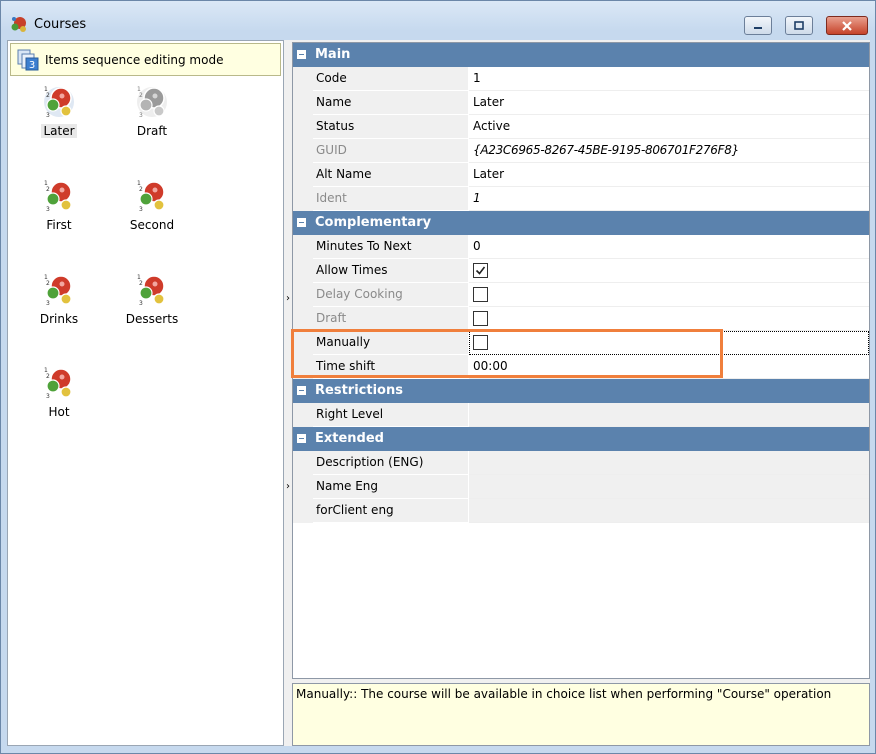 This screenshot has height=754, width=876. What do you see at coordinates (669, 151) in the screenshot?
I see `property-value: {A23C6965-8267-45BE-9195-806701F276F8}` at bounding box center [669, 151].